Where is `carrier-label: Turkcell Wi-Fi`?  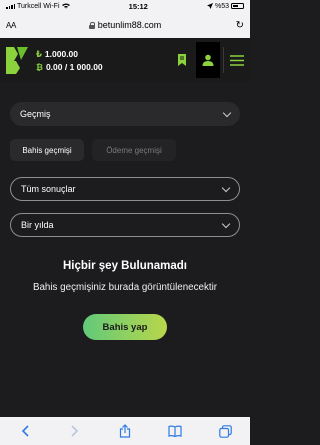
carrier-label: Turkcell Wi-Fi is located at coordinates (38, 6).